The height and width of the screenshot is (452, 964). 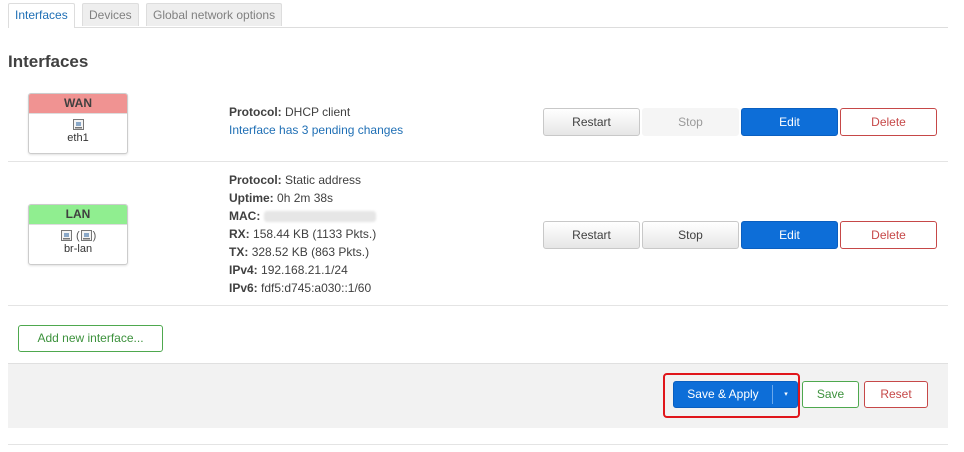 I want to click on save-button: Save, so click(x=830, y=394).